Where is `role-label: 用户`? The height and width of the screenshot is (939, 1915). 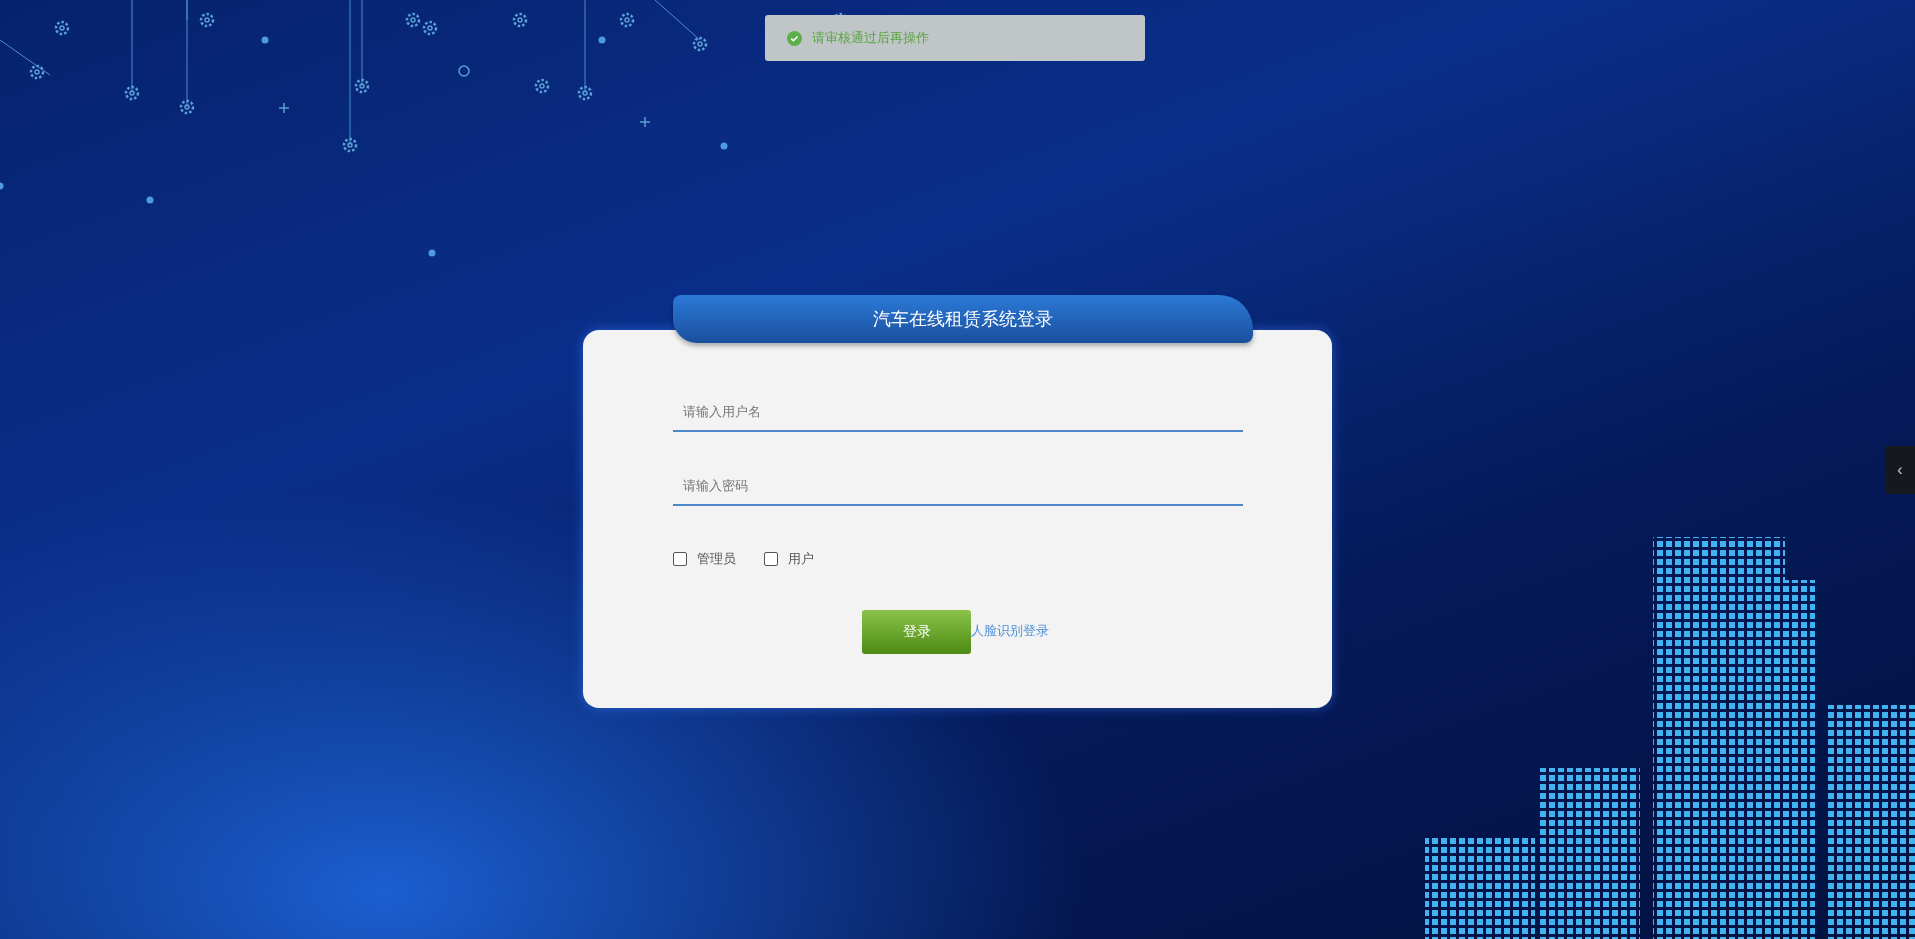 role-label: 用户 is located at coordinates (801, 559).